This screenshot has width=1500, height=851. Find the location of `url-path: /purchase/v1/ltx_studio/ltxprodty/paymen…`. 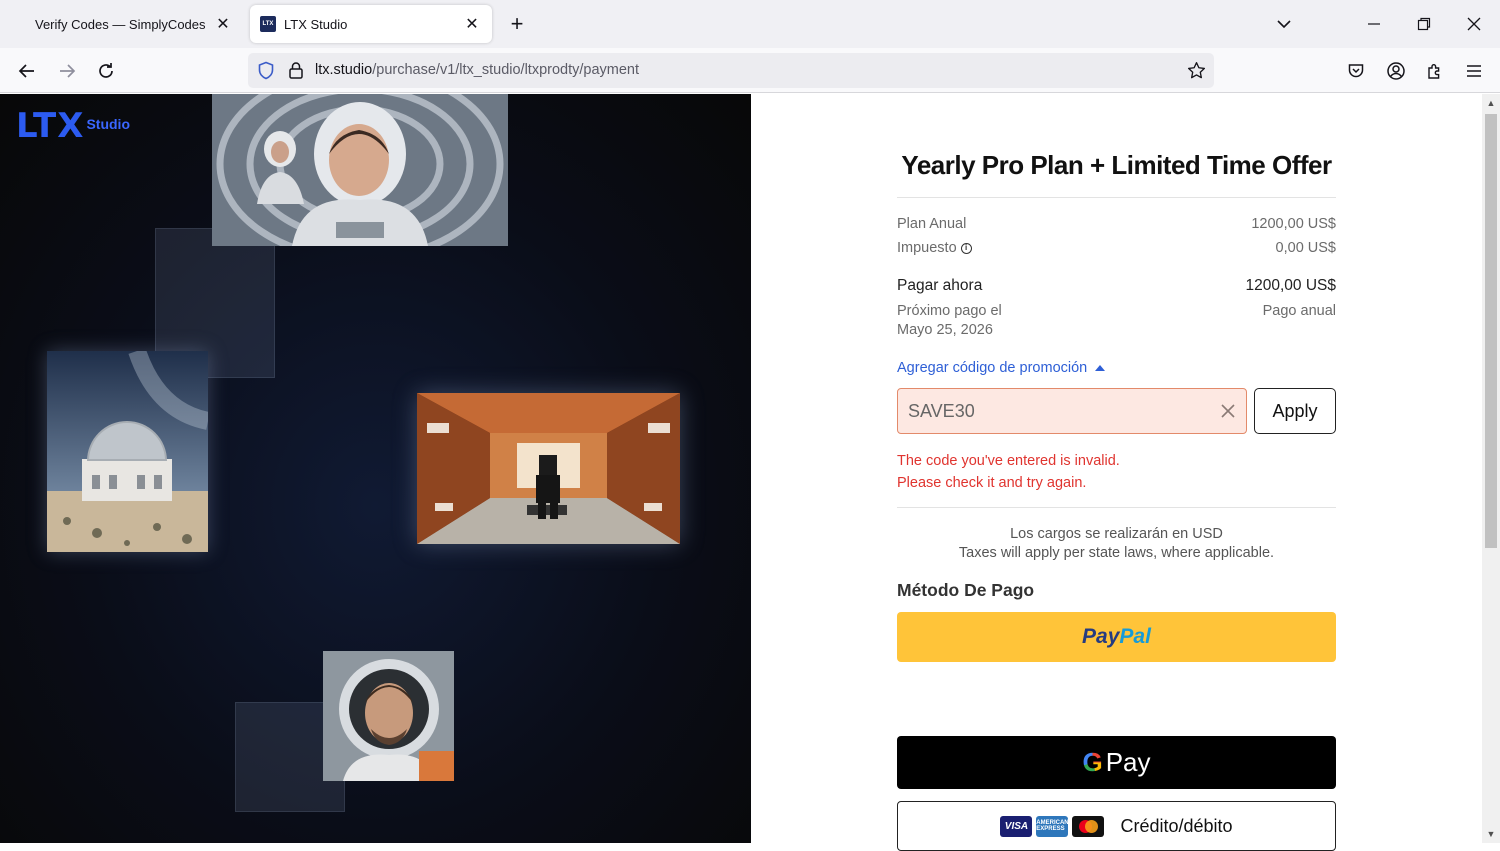

url-path: /purchase/v1/ltx_studio/ltxprodty/paymen… is located at coordinates (506, 70).